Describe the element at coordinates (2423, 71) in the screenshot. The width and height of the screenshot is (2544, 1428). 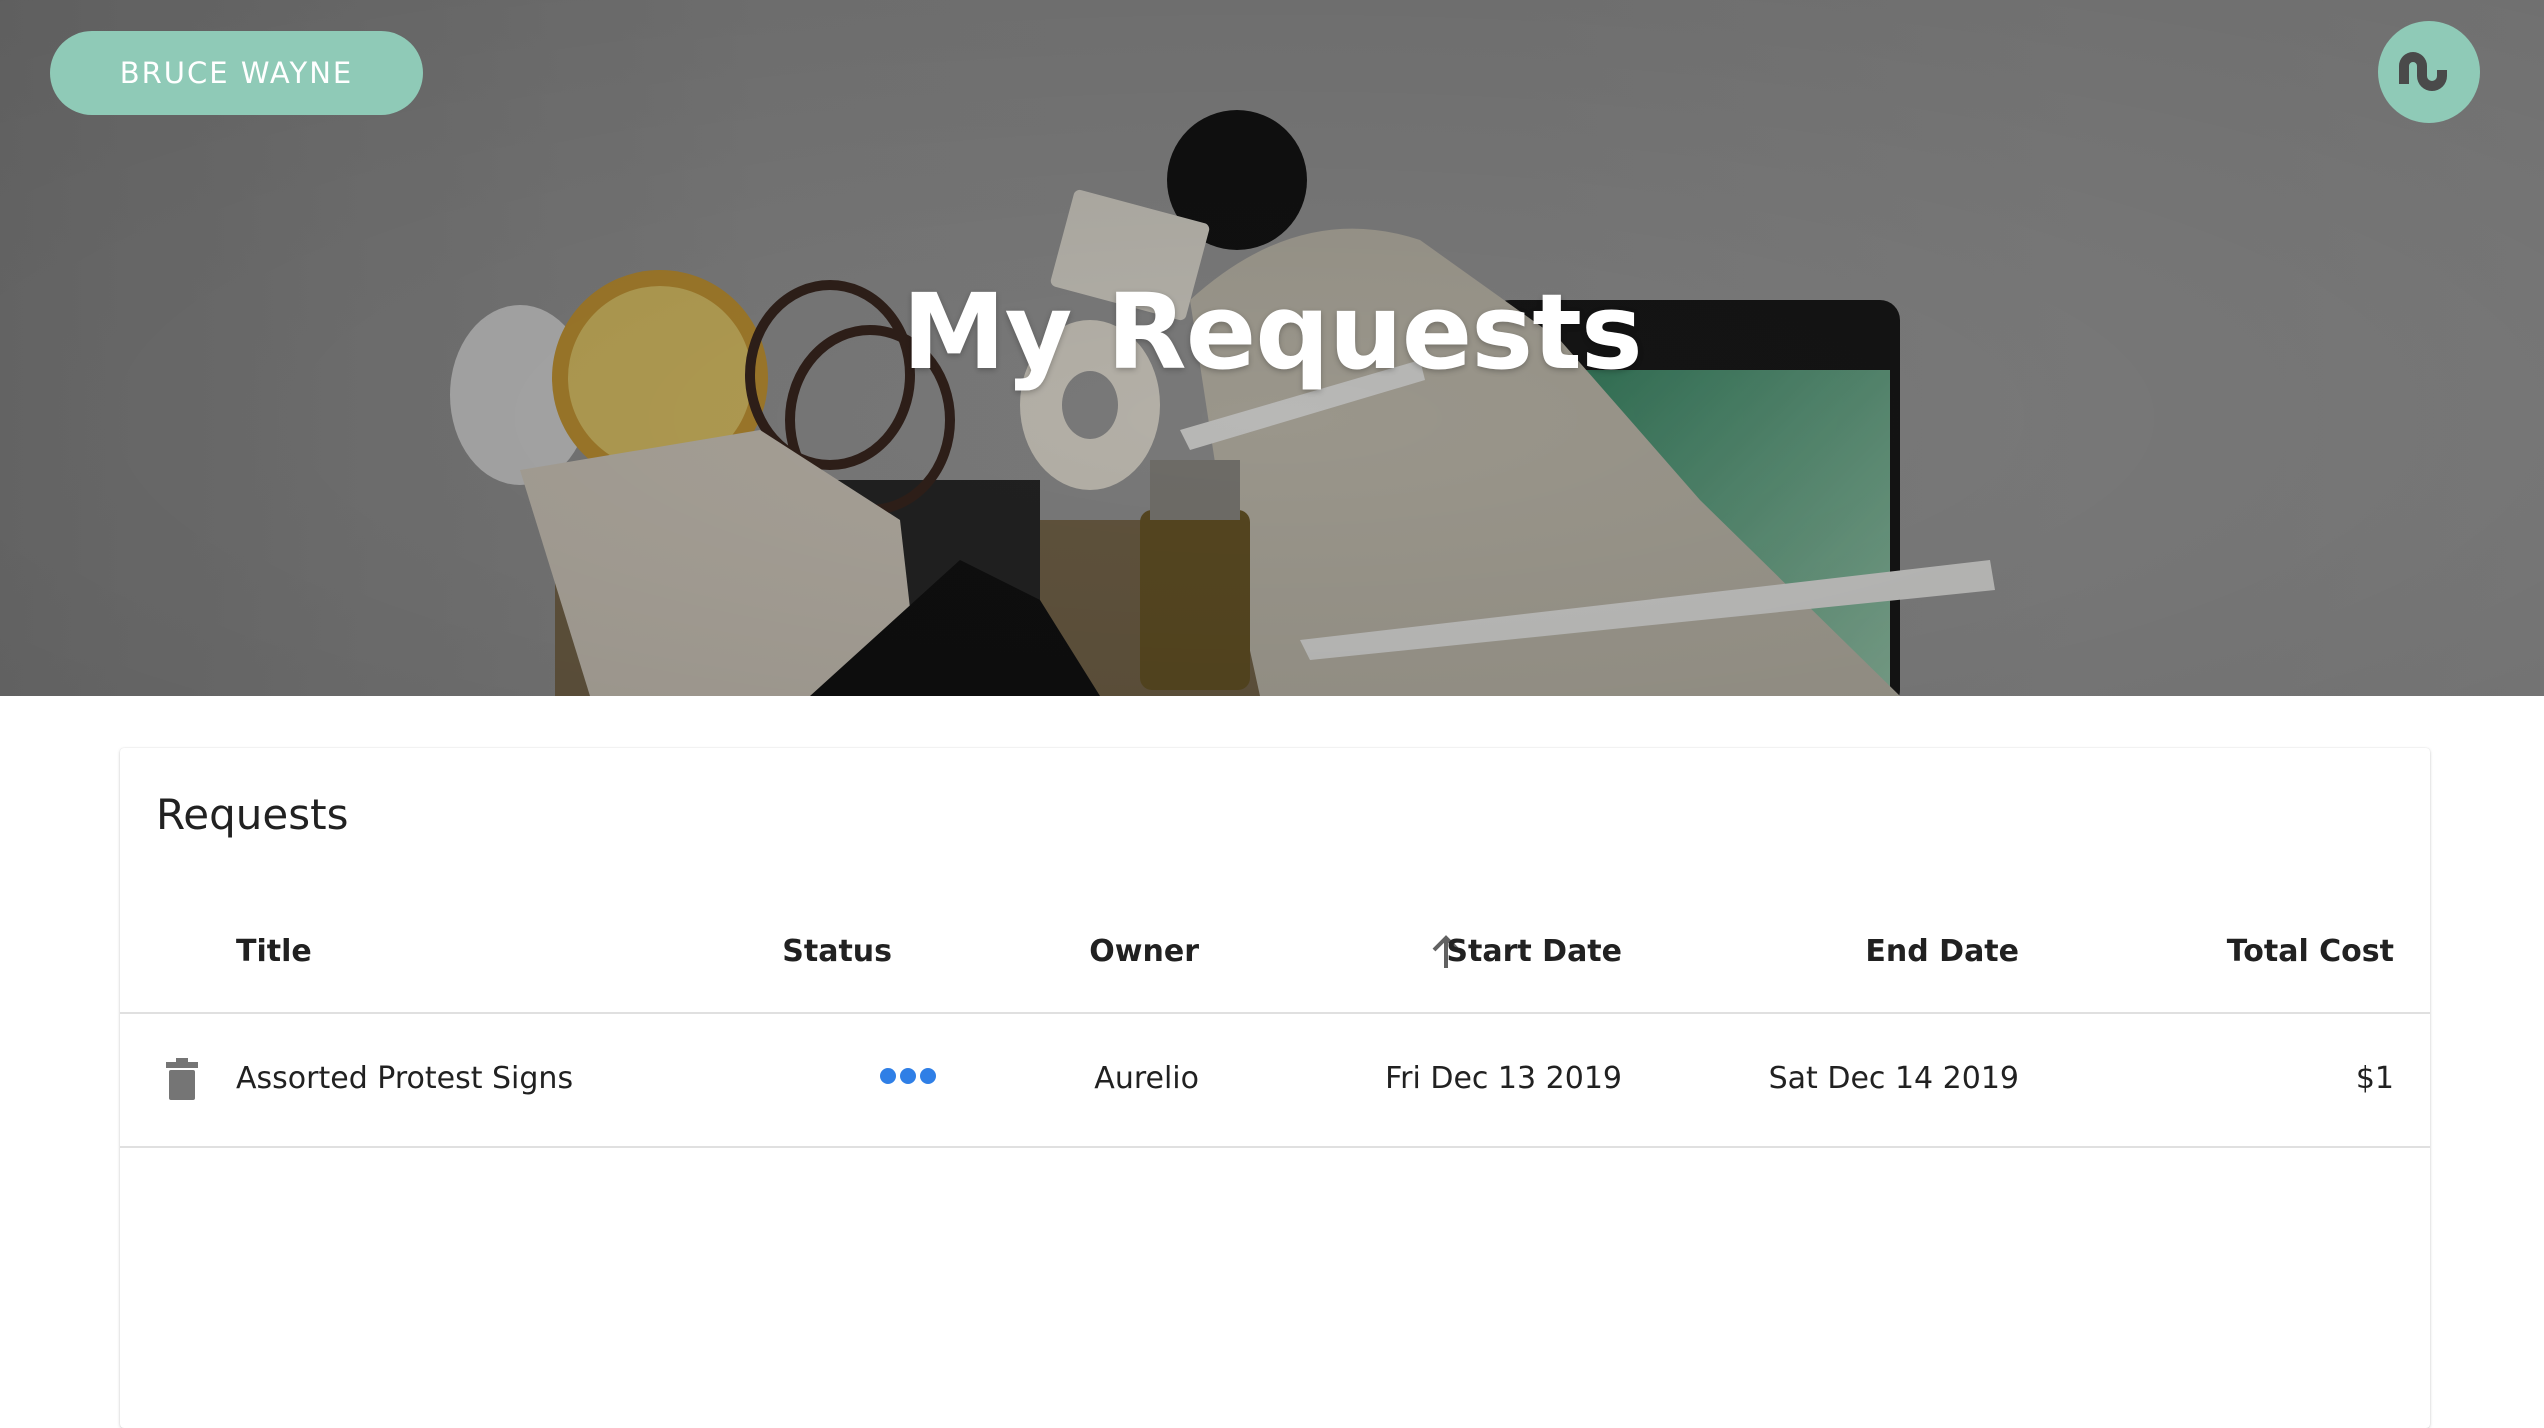
I see `stumbleupon-logo-glyph` at that location.